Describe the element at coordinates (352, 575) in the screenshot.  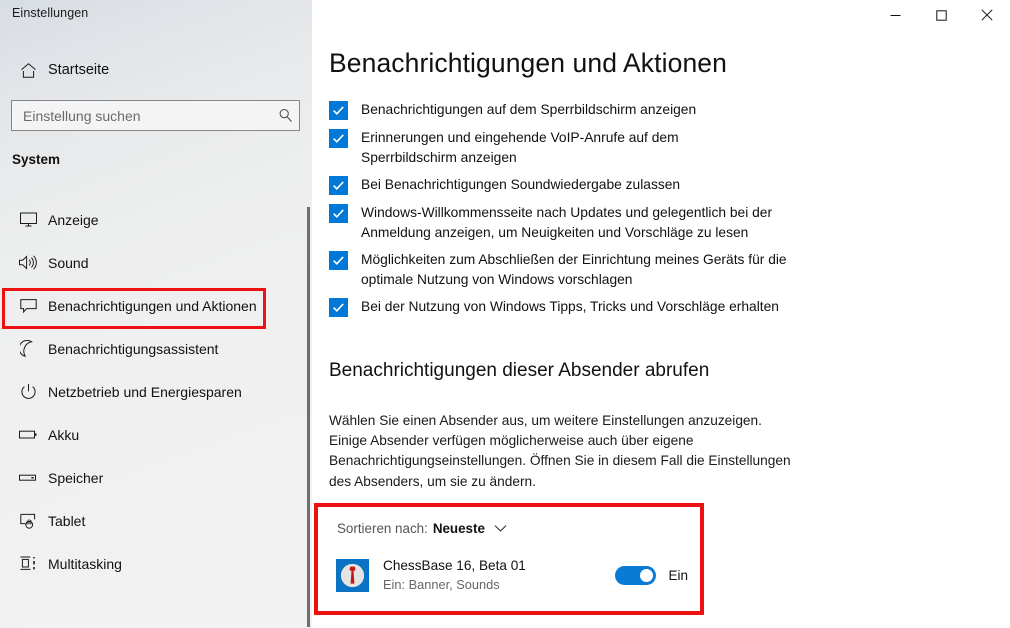
I see `chessbase-app-icon` at that location.